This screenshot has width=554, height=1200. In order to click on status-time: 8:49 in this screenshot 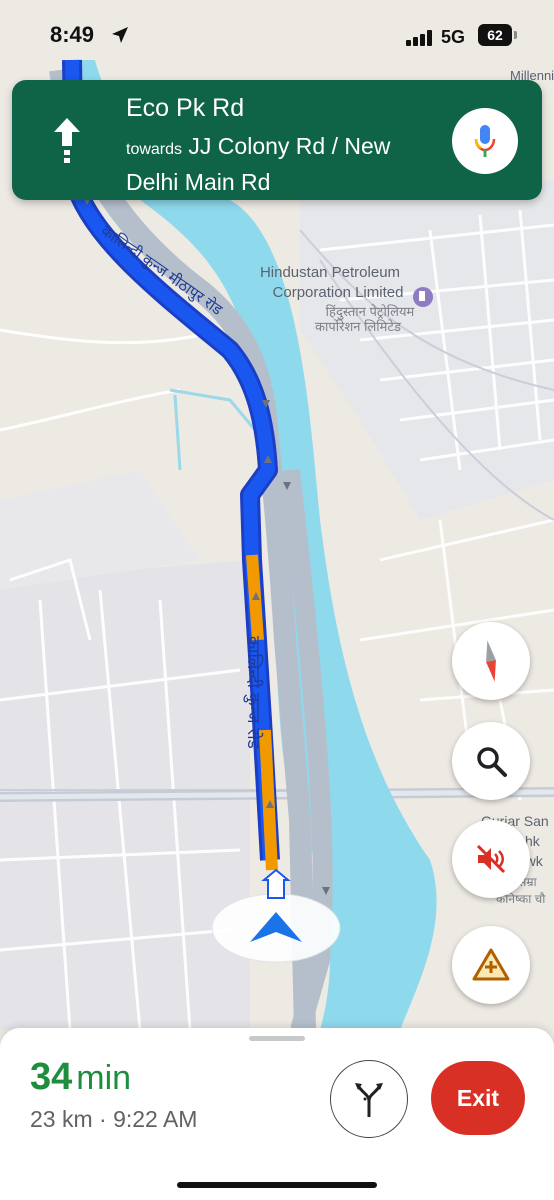, I will do `click(72, 34)`.